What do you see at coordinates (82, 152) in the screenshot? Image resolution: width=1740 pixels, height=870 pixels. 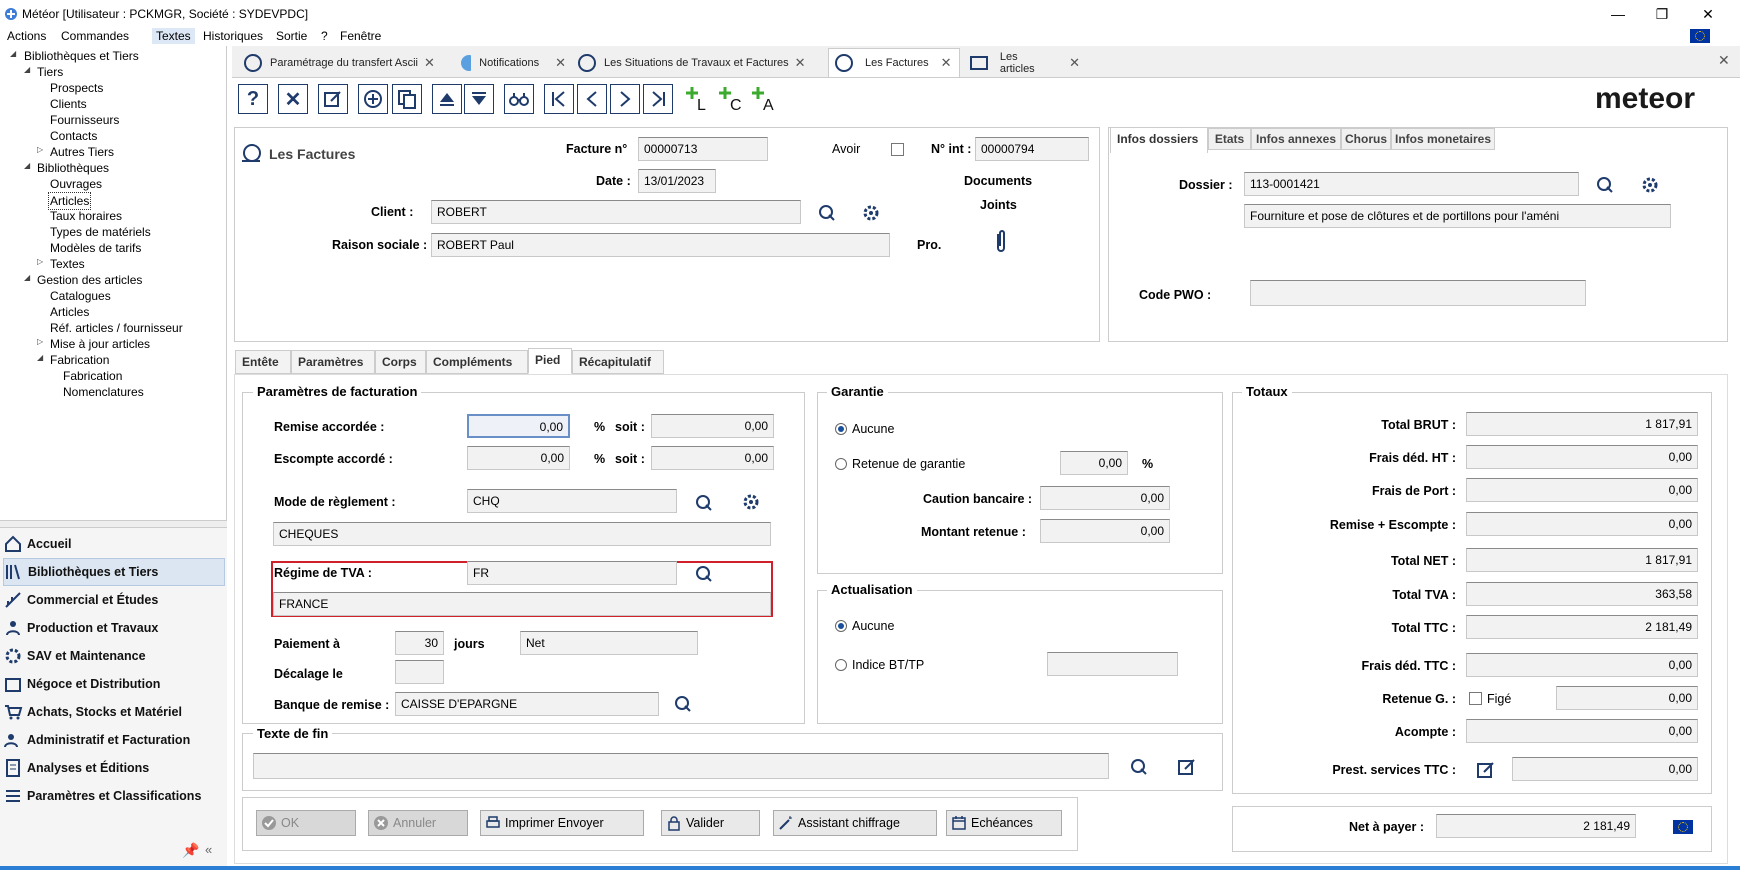 I see `tree-item: Autres Tiers` at bounding box center [82, 152].